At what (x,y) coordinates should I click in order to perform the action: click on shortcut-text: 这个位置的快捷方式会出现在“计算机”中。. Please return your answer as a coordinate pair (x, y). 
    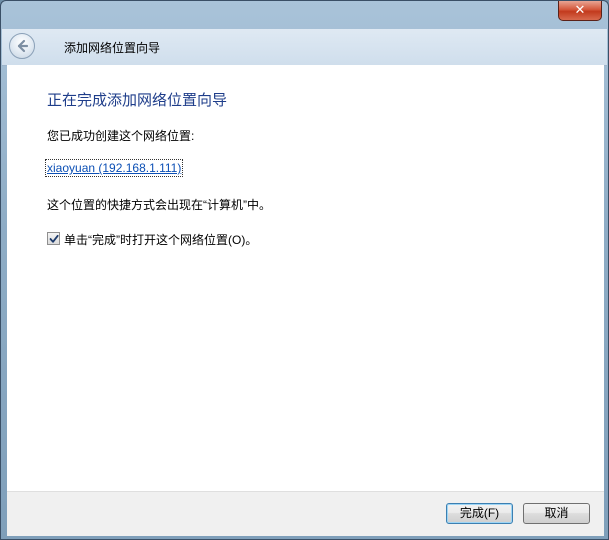
    Looking at the image, I should click on (159, 205).